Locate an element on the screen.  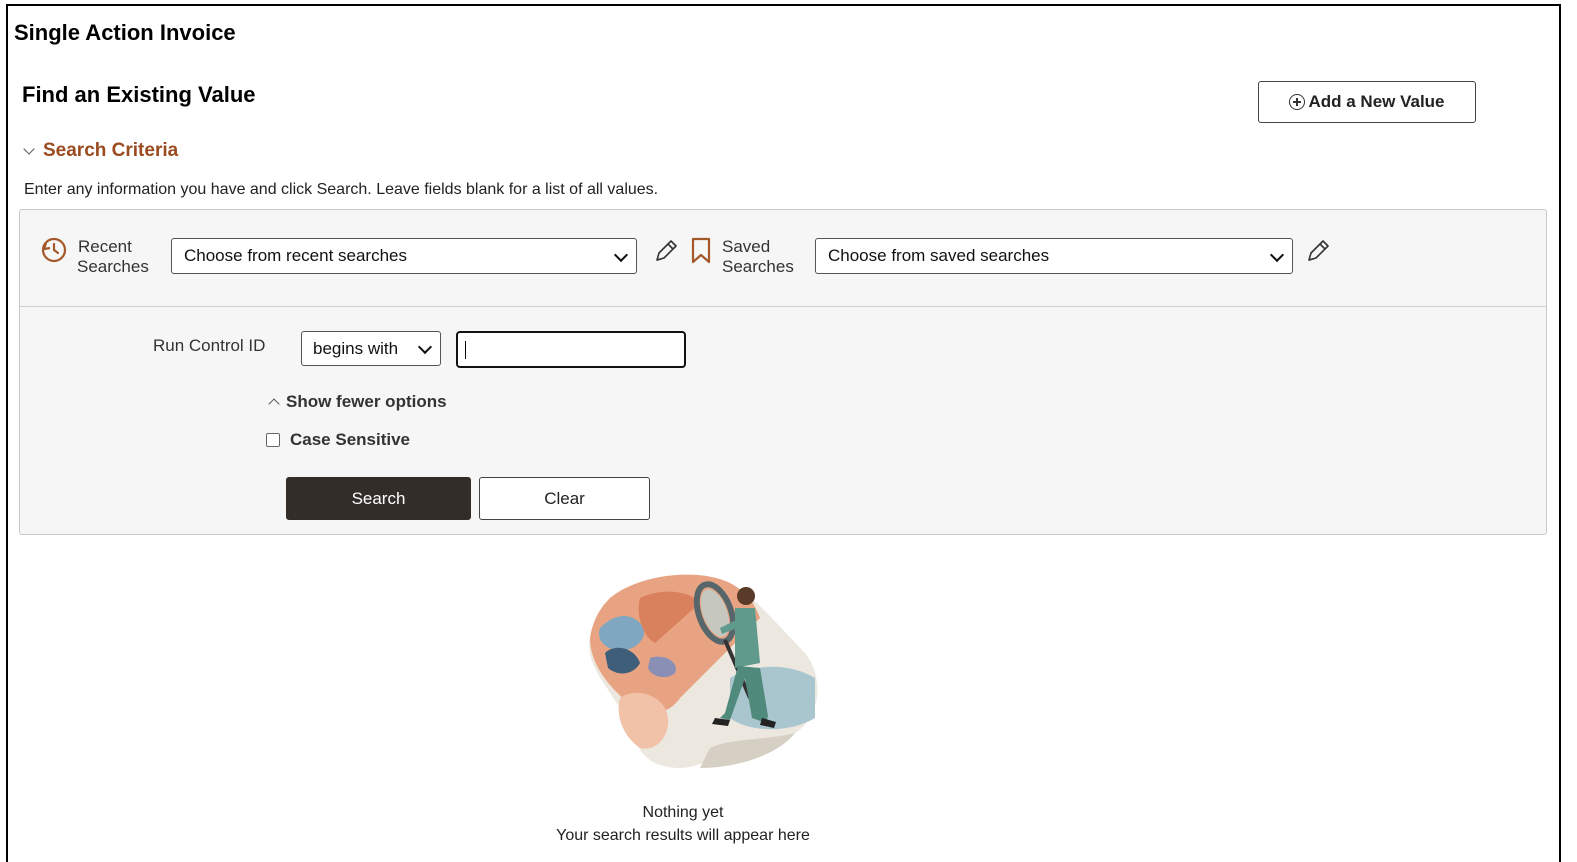
search-criteria-label: Search Criteria is located at coordinates (111, 150).